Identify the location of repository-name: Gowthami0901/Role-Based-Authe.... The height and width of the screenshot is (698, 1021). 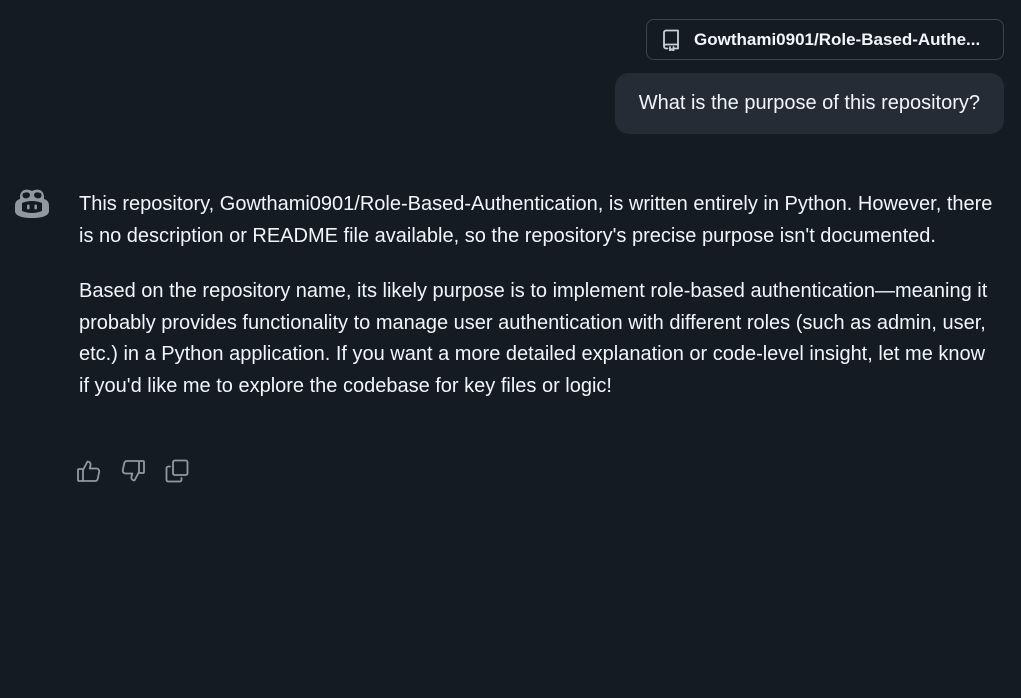
(837, 39).